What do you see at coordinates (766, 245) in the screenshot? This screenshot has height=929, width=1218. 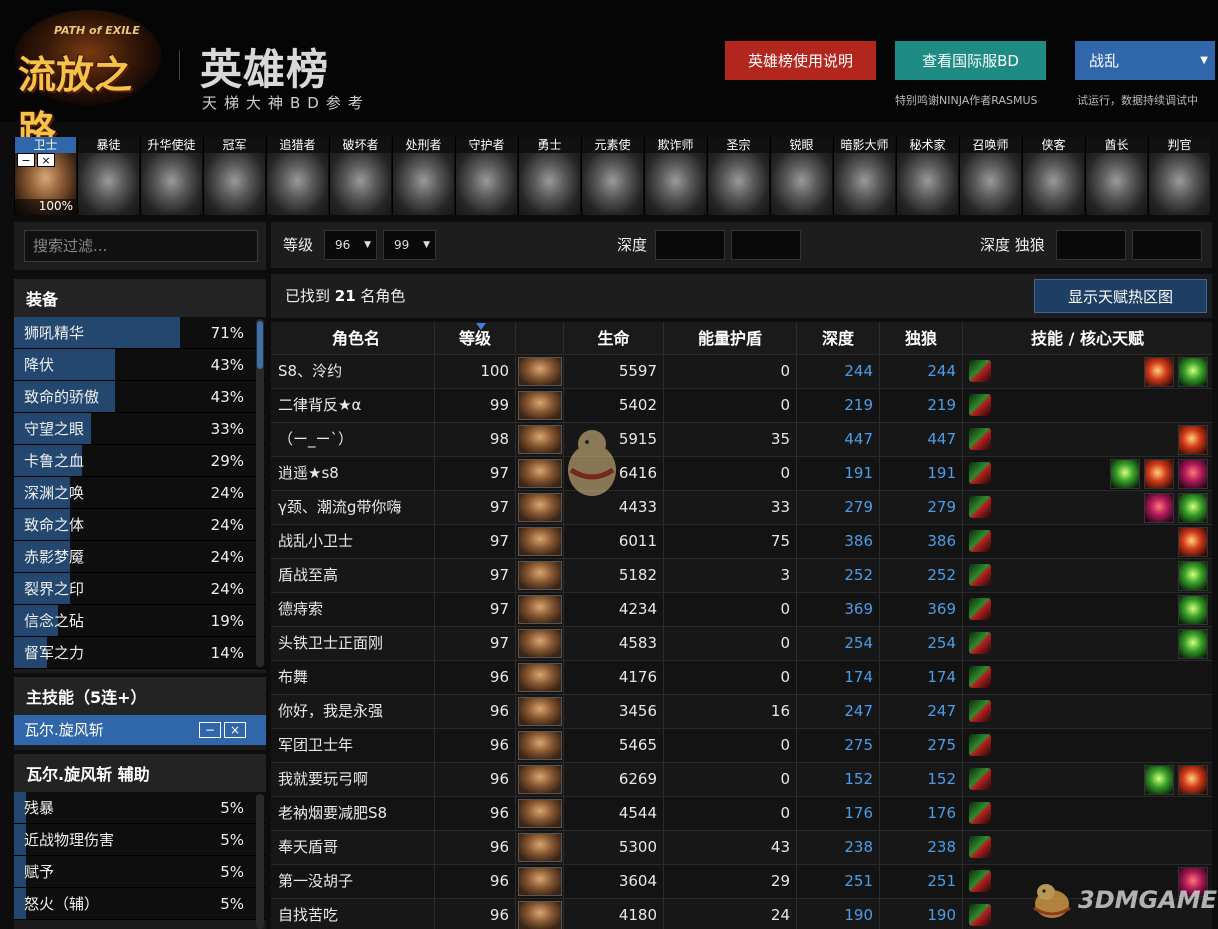 I see `depth-max-input` at bounding box center [766, 245].